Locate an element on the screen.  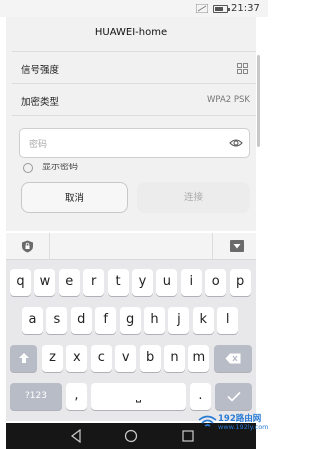
password-input: 密码 is located at coordinates (134, 143).